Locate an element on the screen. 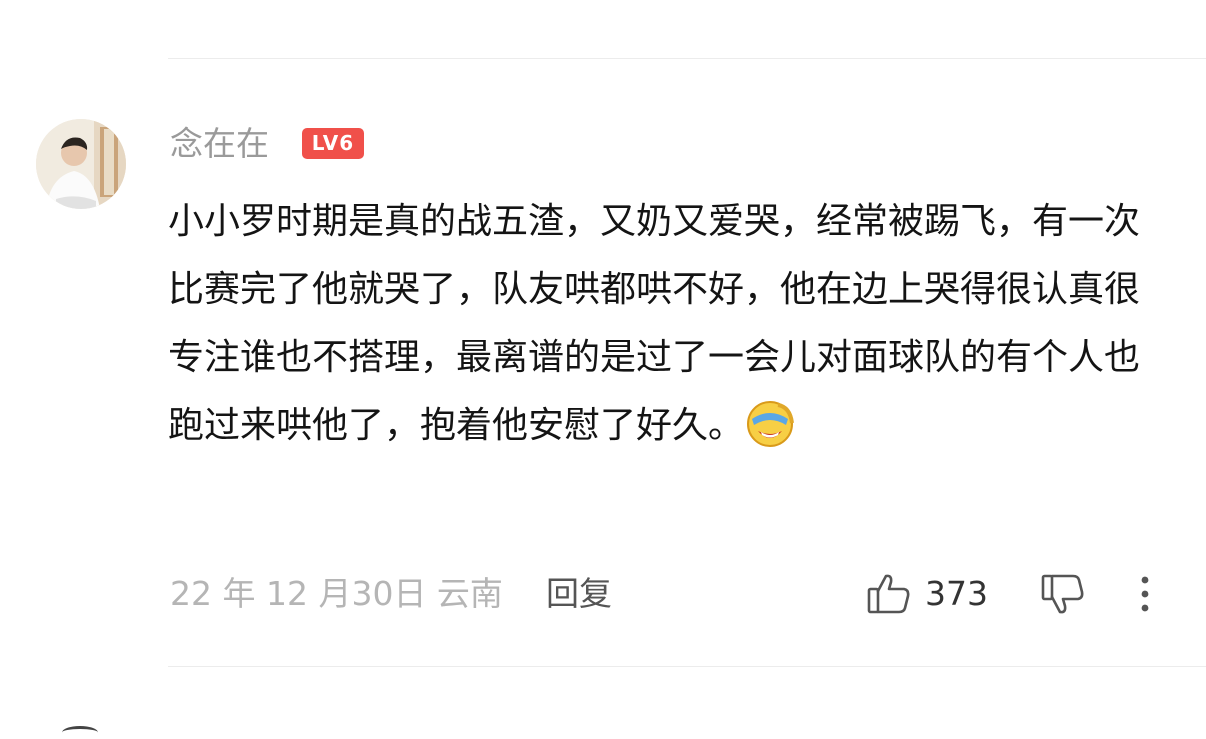 This screenshot has width=1206, height=739. thumbs-down-icon is located at coordinates (1063, 595).